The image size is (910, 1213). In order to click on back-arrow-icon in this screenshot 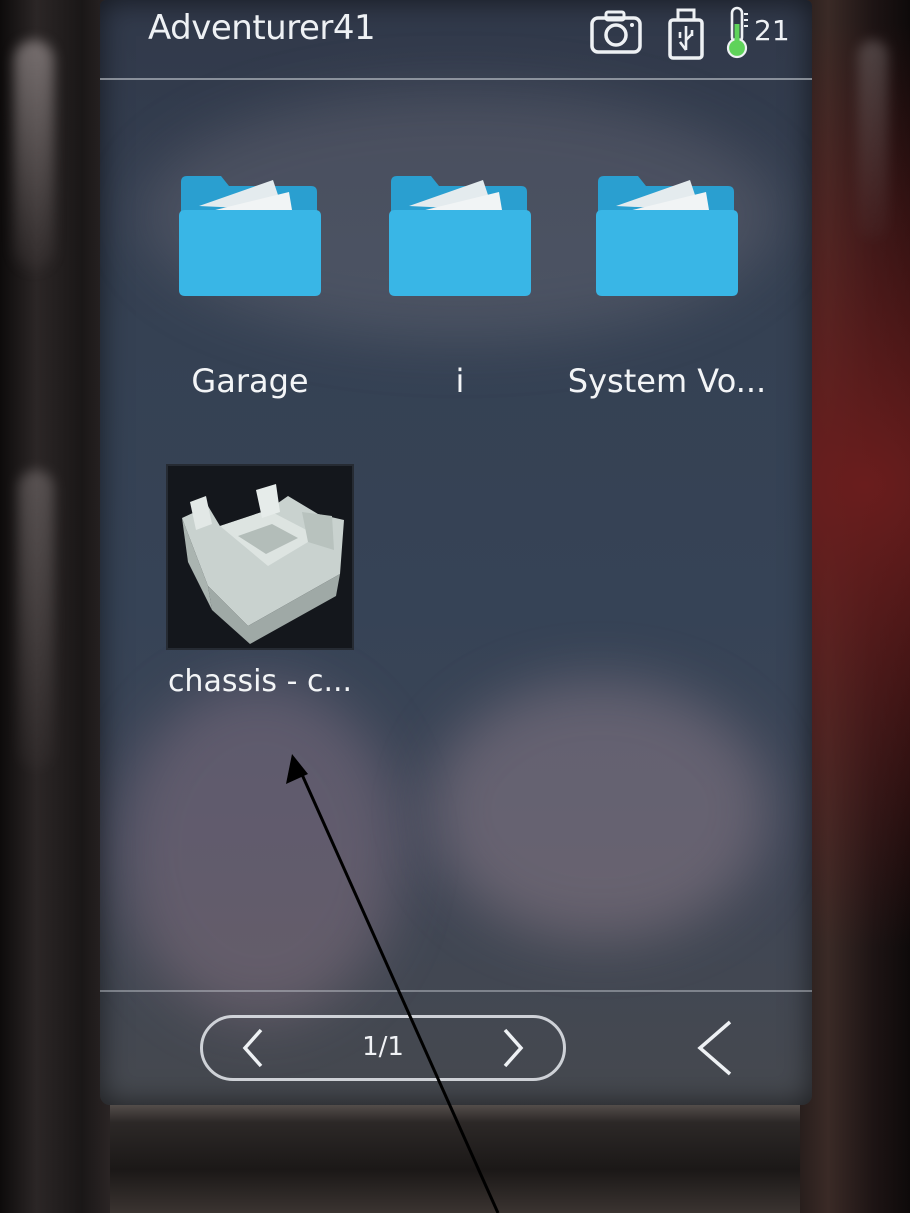, I will do `click(715, 1048)`.